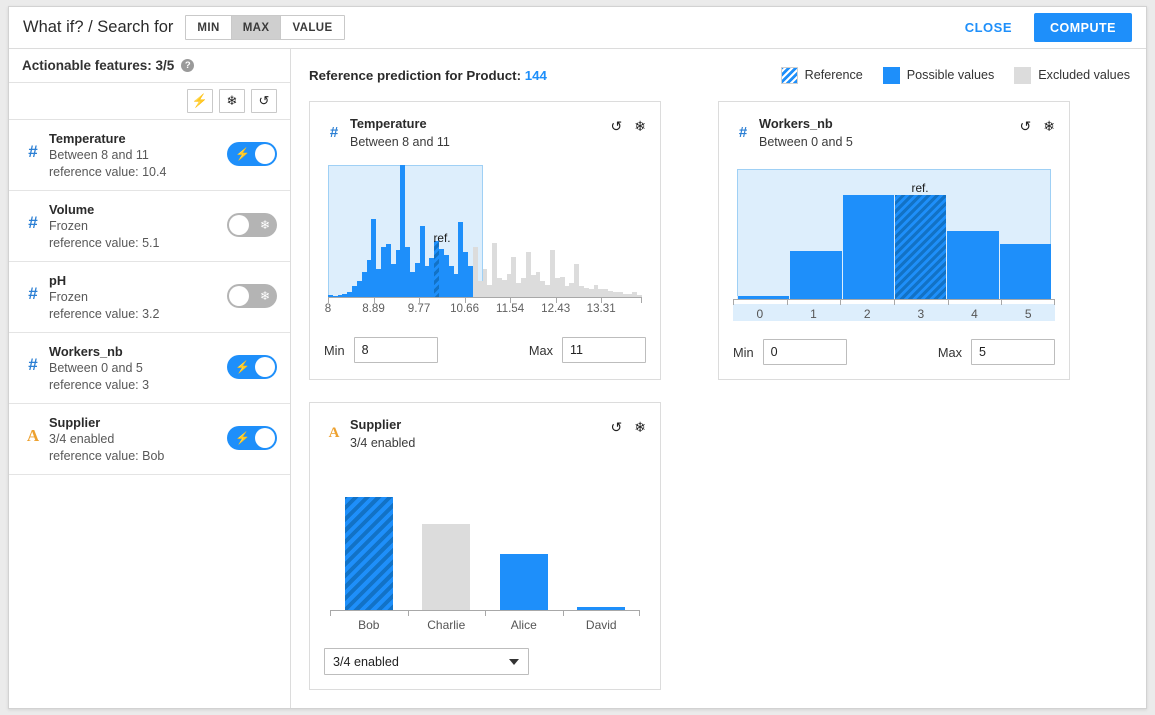 The height and width of the screenshot is (715, 1155). I want to click on min-group: Min, so click(381, 350).